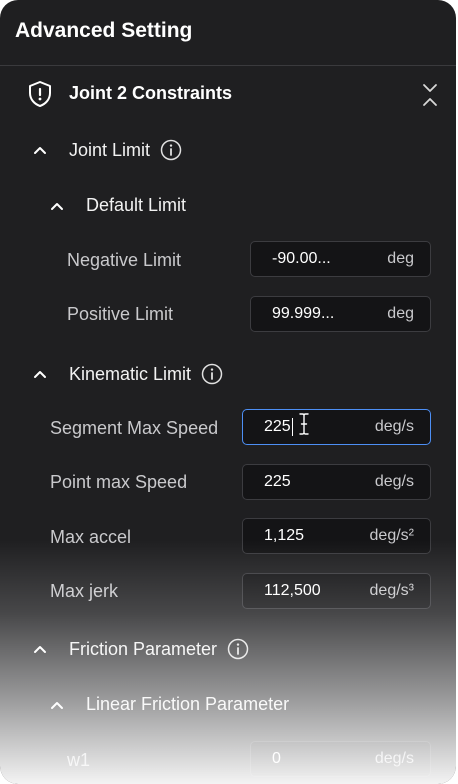  What do you see at coordinates (40, 94) in the screenshot?
I see `shield-alert-icon` at bounding box center [40, 94].